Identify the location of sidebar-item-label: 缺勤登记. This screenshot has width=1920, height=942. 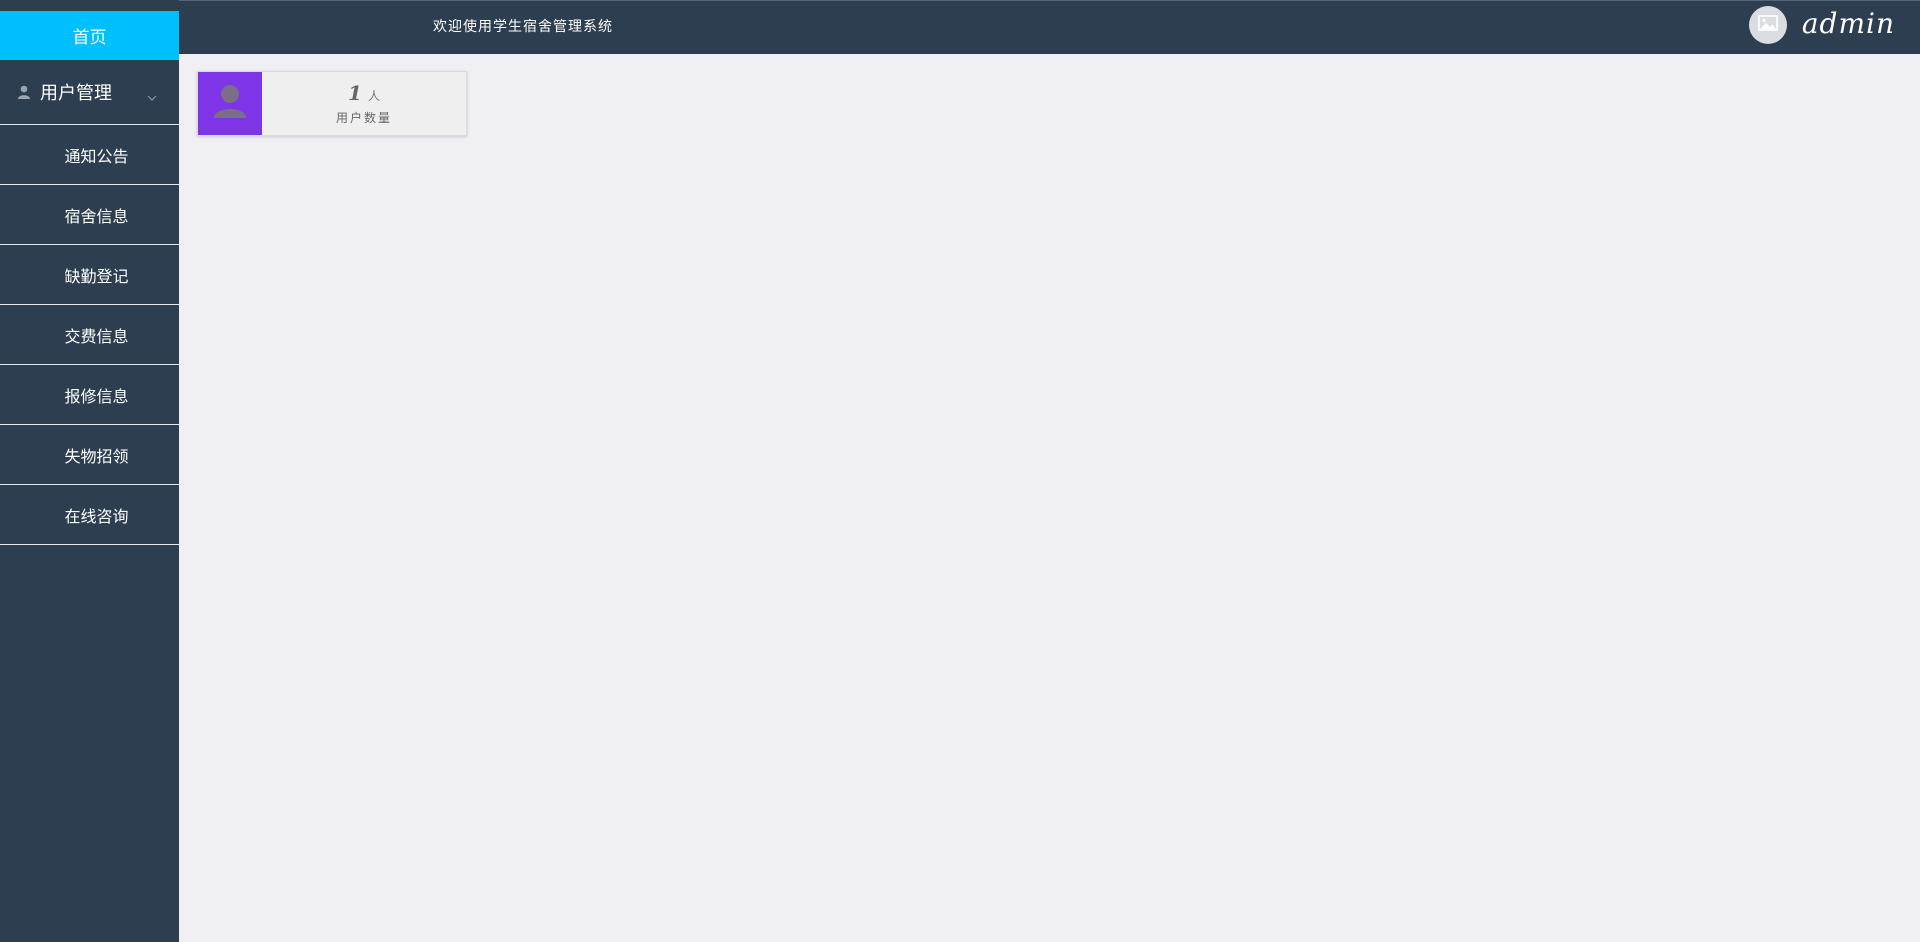
(96, 276).